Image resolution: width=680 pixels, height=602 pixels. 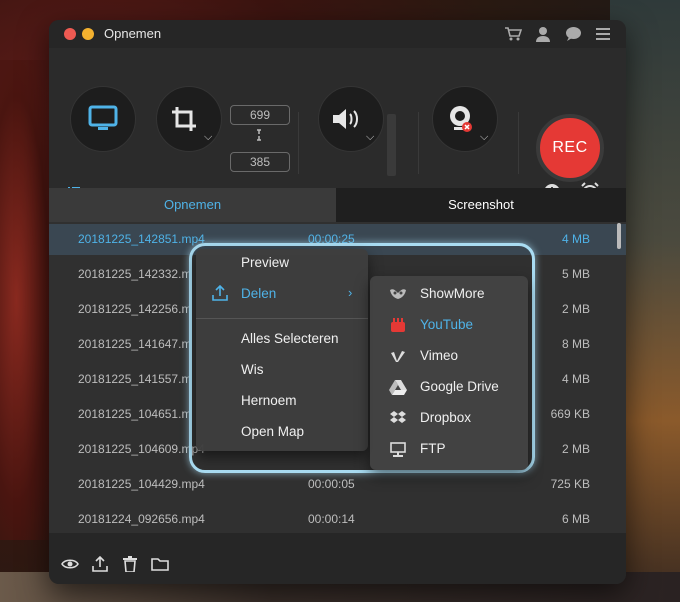 What do you see at coordinates (70, 34) in the screenshot?
I see `close-window-button` at bounding box center [70, 34].